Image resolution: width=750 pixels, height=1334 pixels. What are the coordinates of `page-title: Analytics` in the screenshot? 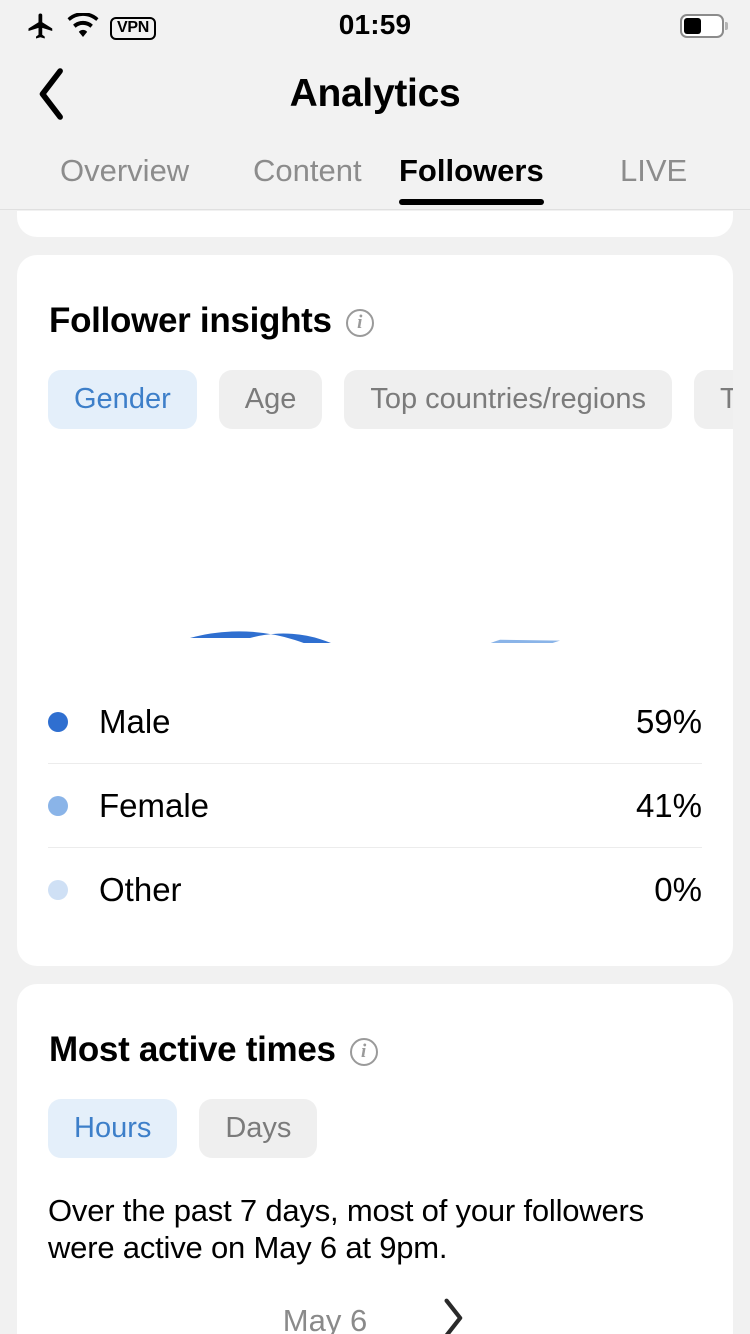 It's located at (375, 93).